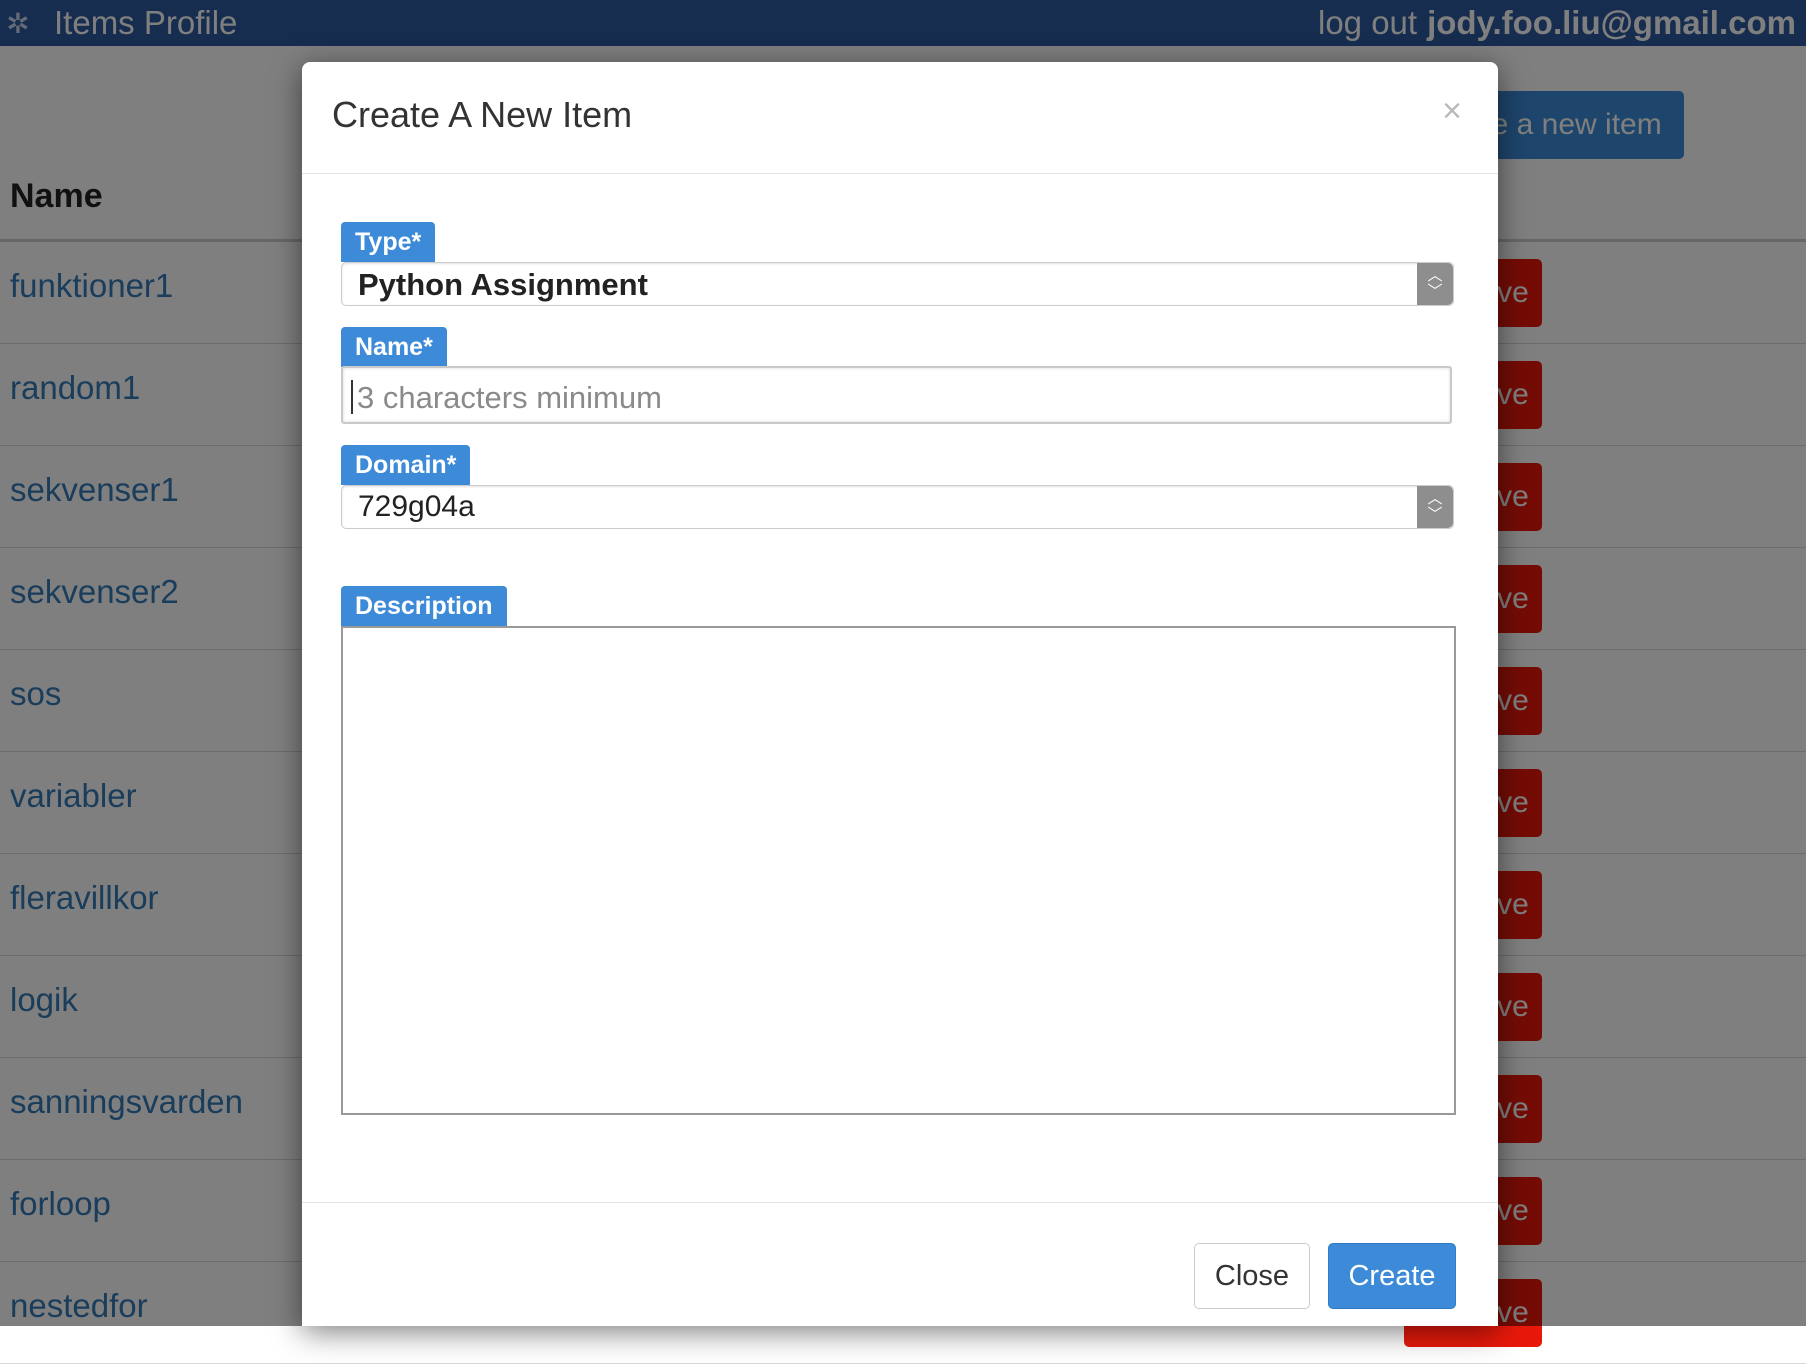 This screenshot has height=1364, width=1806. Describe the element at coordinates (1392, 1276) in the screenshot. I see `create-button: Create` at that location.